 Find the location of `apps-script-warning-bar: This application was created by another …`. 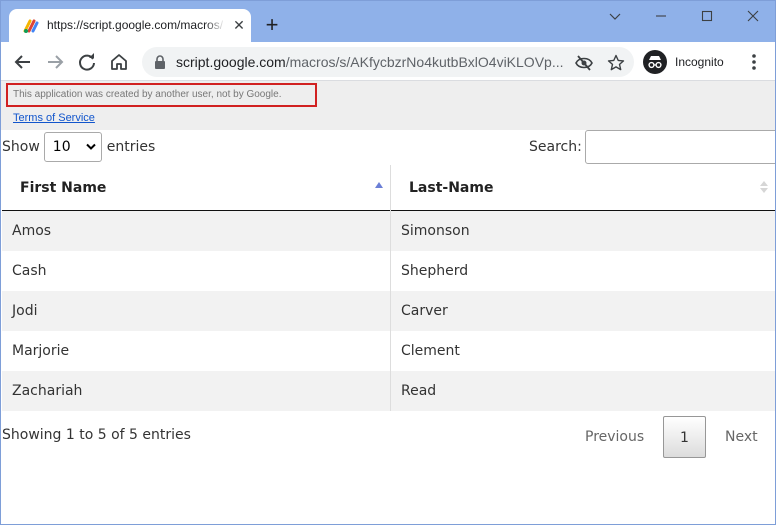

apps-script-warning-bar: This application was created by another … is located at coordinates (388, 105).